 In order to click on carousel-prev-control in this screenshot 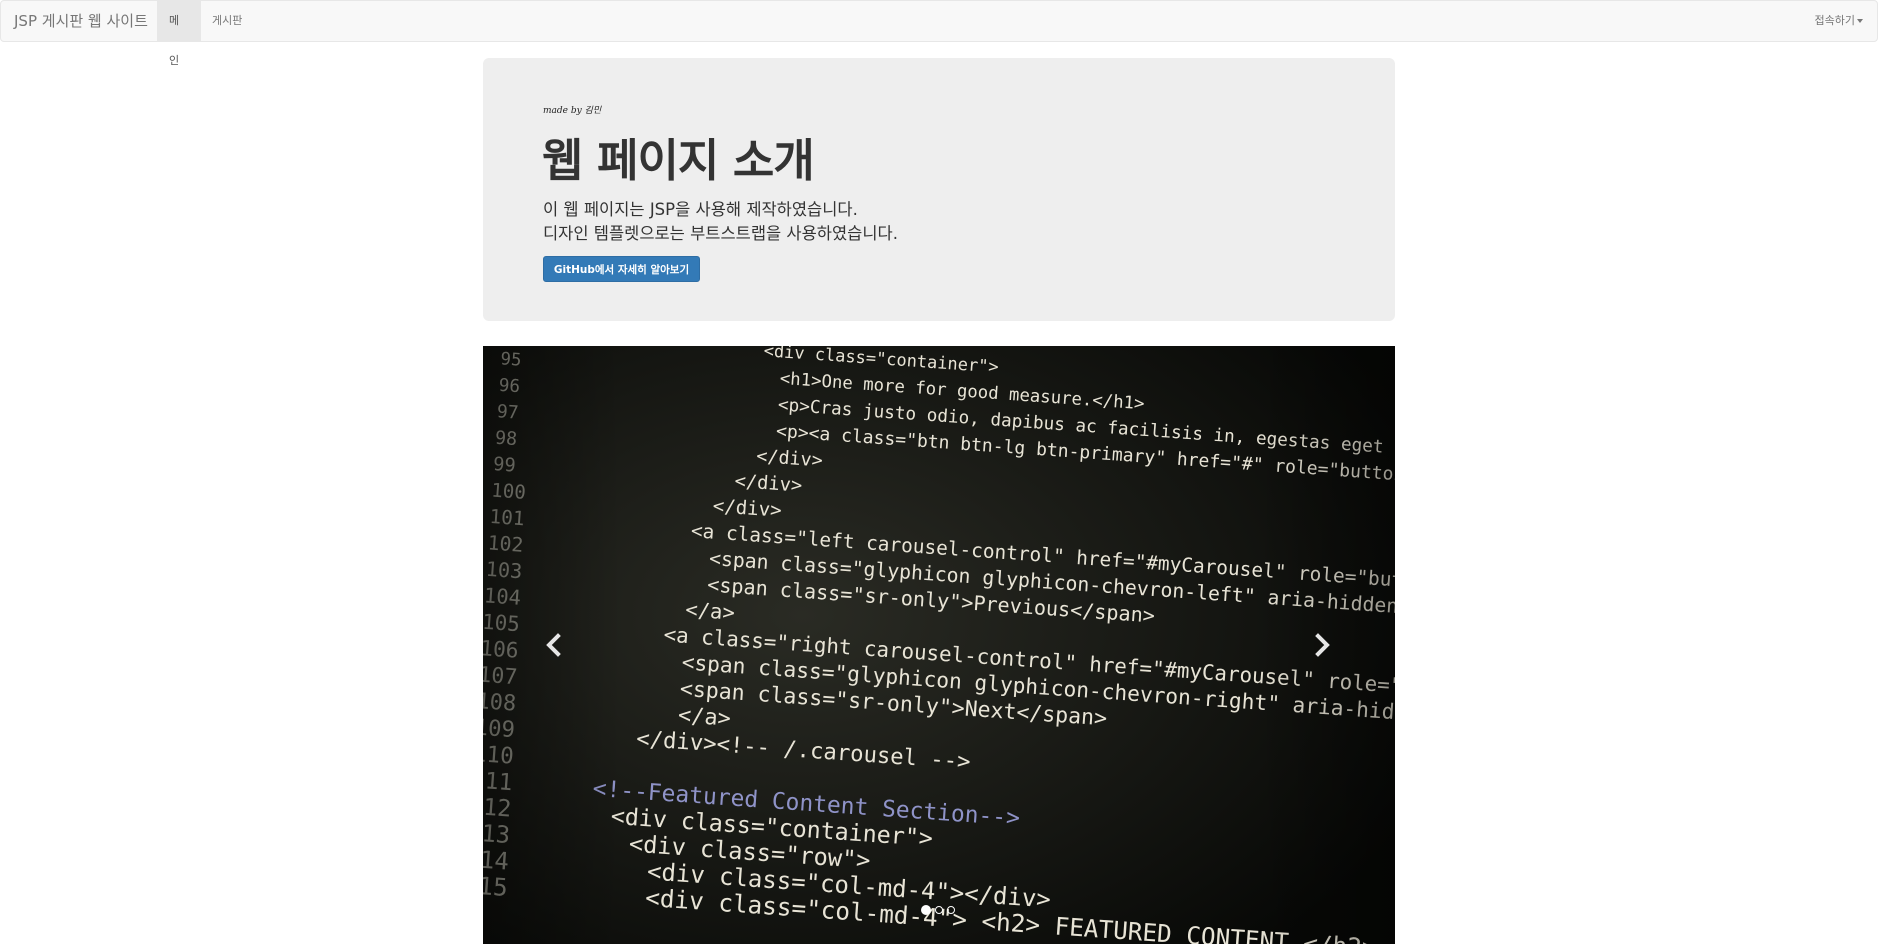, I will do `click(554, 645)`.